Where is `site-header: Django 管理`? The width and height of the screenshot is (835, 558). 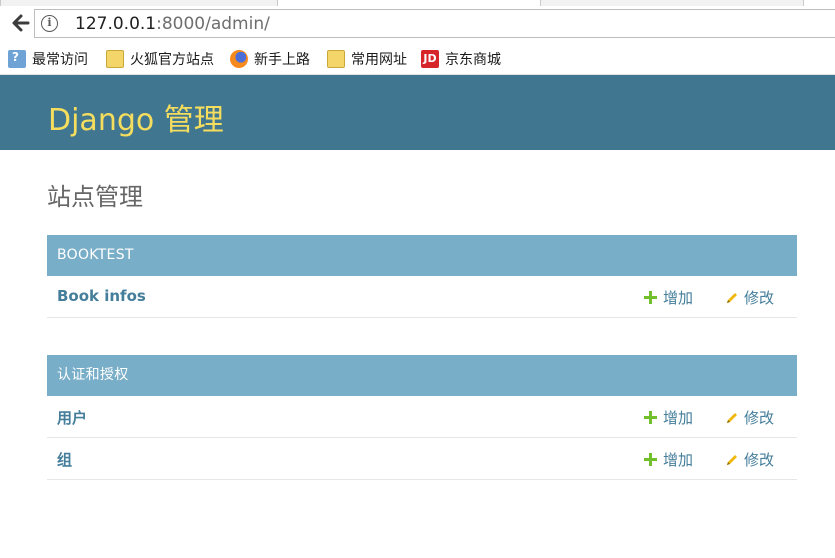 site-header: Django 管理 is located at coordinates (417, 112).